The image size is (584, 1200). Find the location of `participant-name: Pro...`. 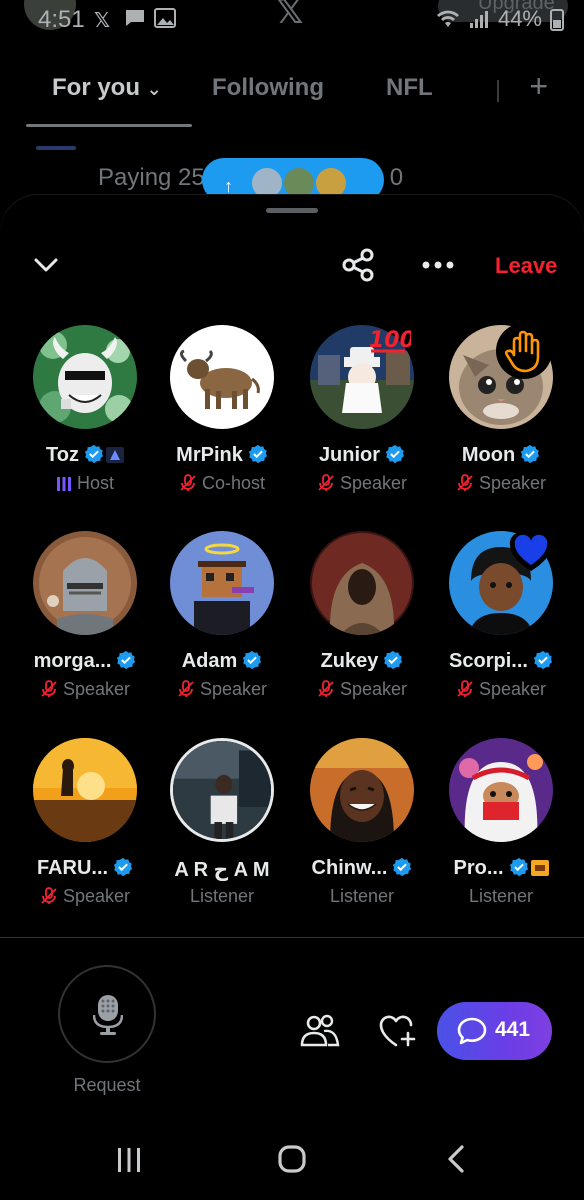

participant-name: Pro... is located at coordinates (478, 868).